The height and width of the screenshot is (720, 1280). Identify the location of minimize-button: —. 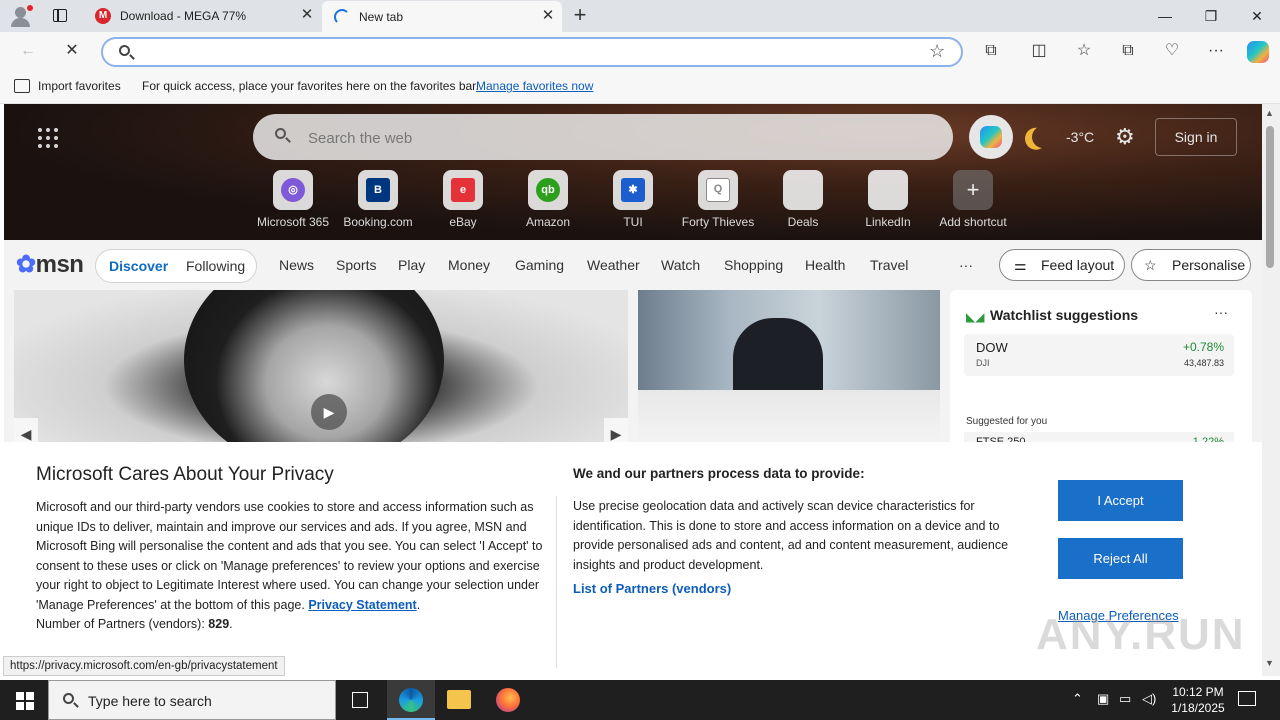
(1165, 16).